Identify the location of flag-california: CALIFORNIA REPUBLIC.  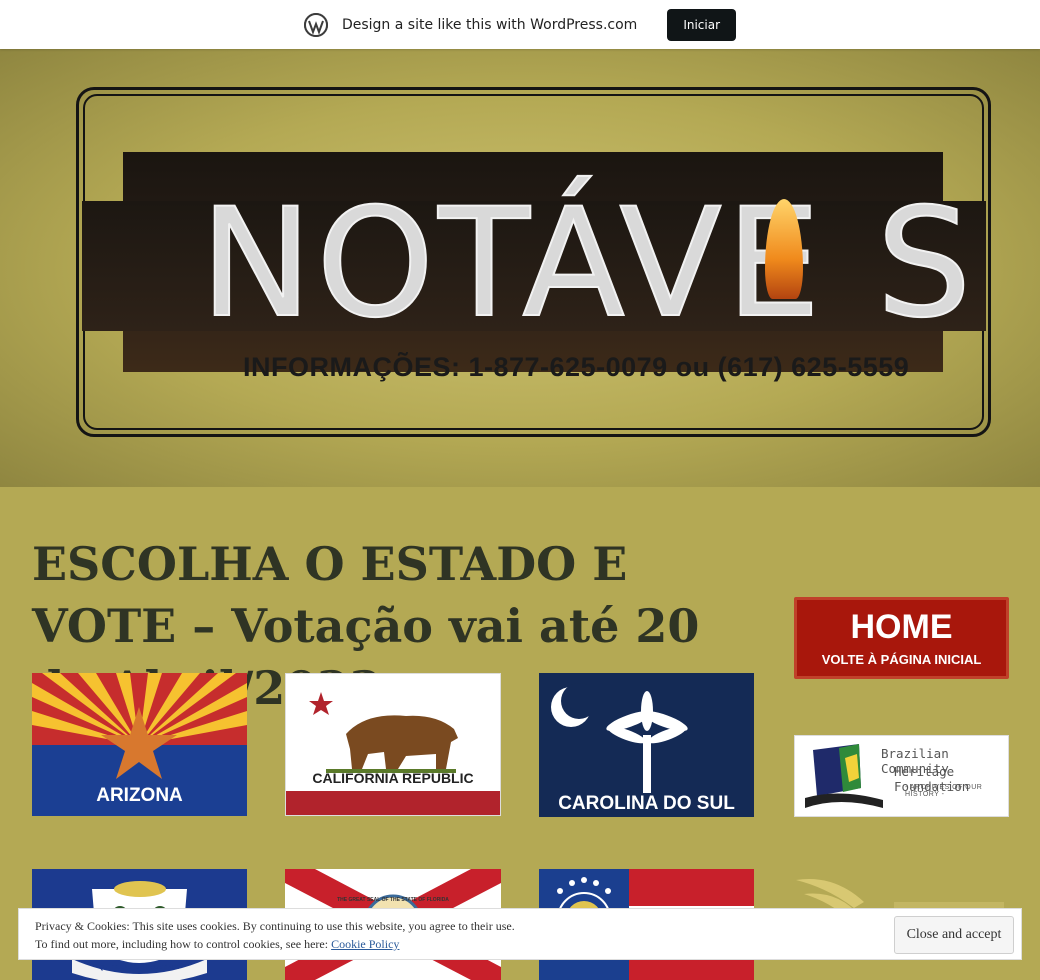
(393, 744).